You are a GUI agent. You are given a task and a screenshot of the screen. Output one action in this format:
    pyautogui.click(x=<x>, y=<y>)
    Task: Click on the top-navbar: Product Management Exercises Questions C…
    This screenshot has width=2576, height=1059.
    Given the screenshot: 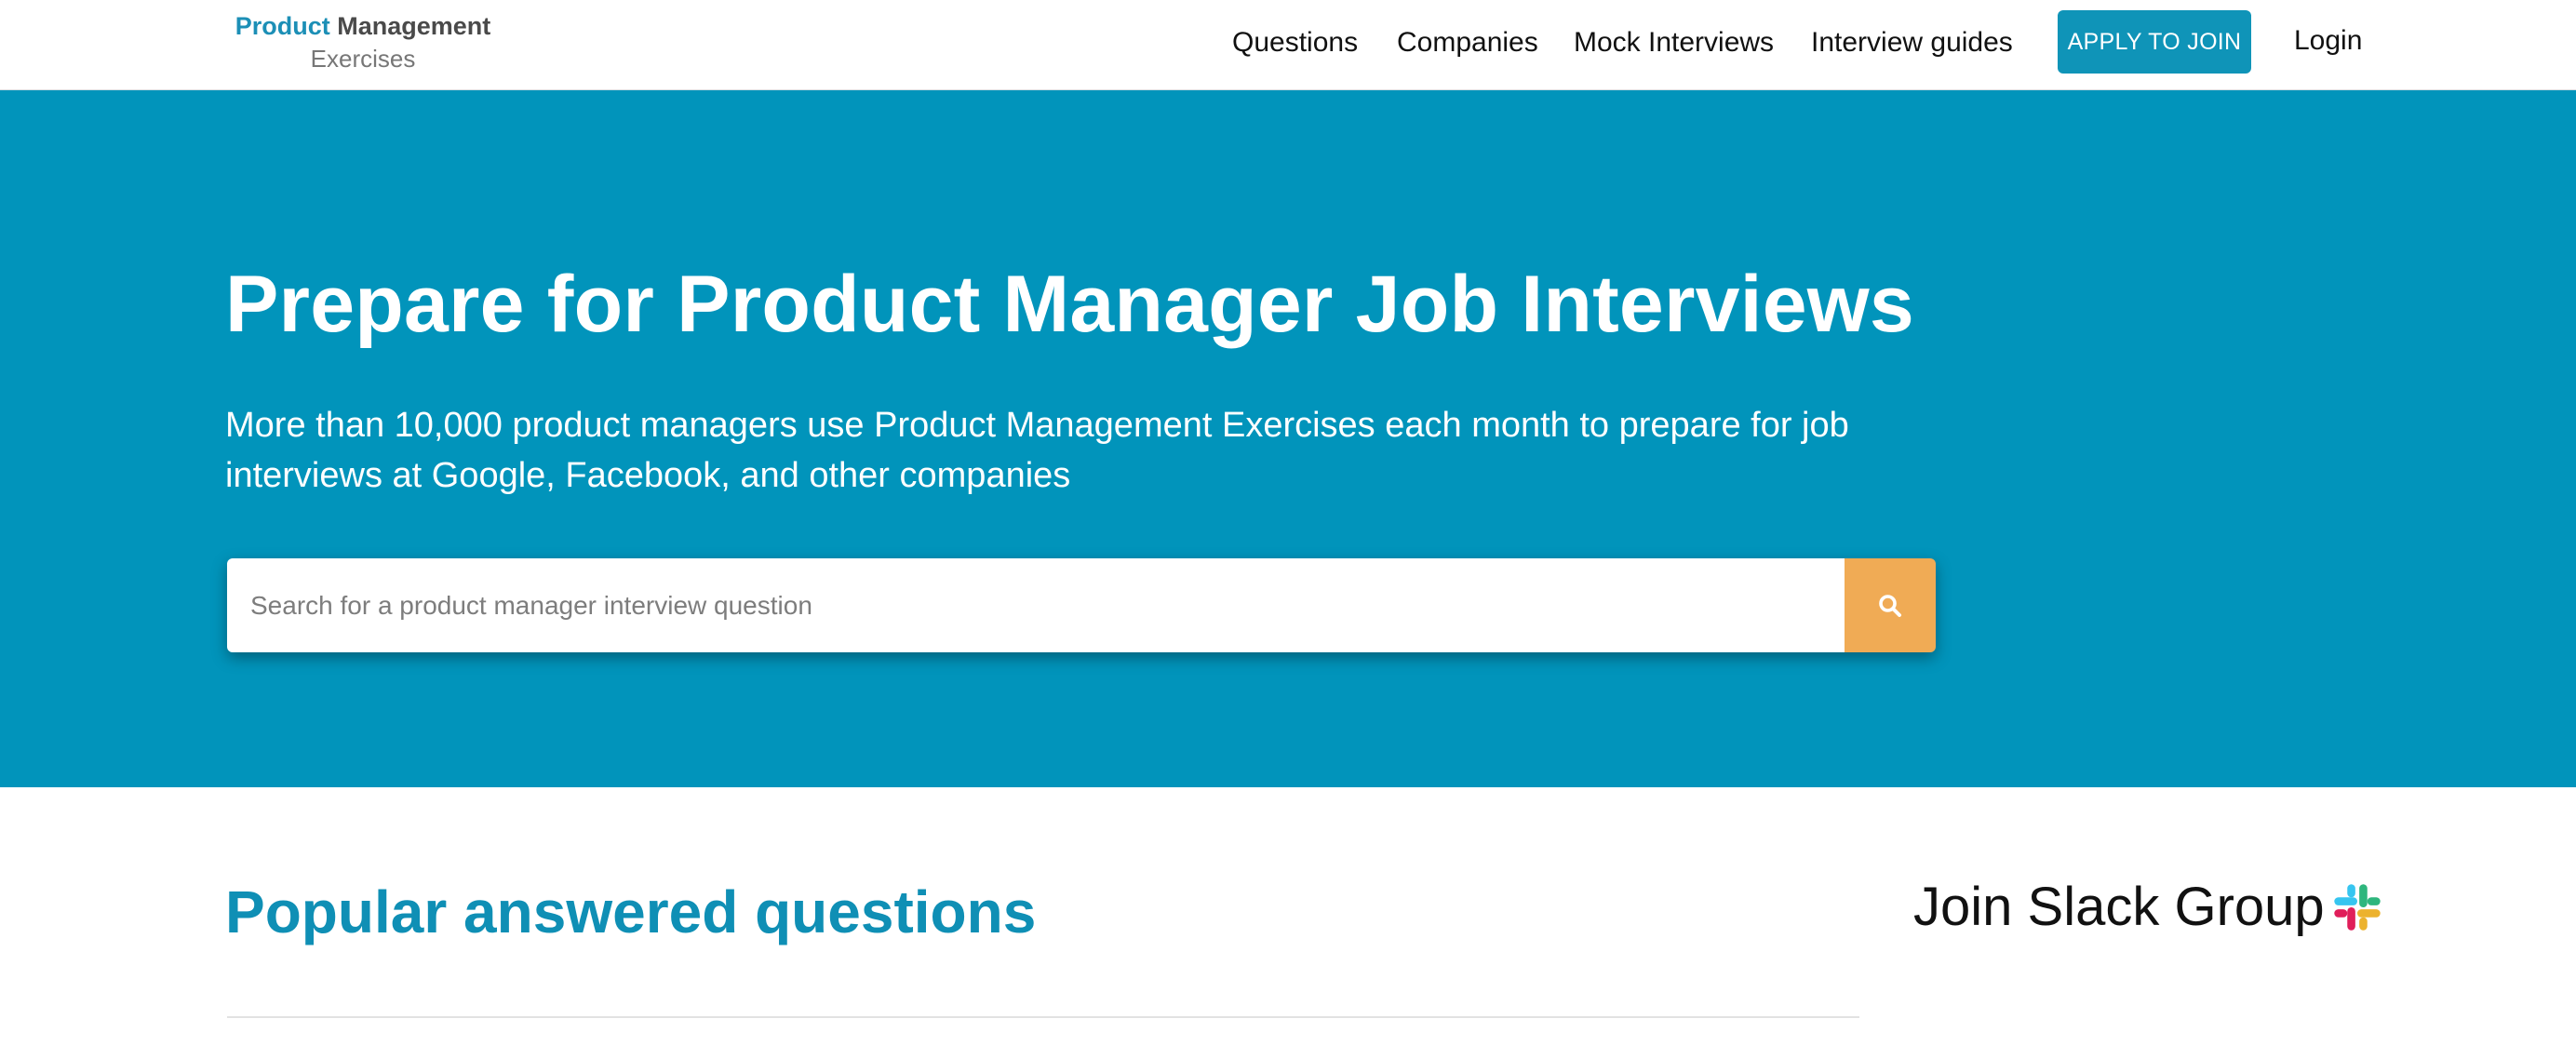 What is the action you would take?
    pyautogui.click(x=1288, y=45)
    